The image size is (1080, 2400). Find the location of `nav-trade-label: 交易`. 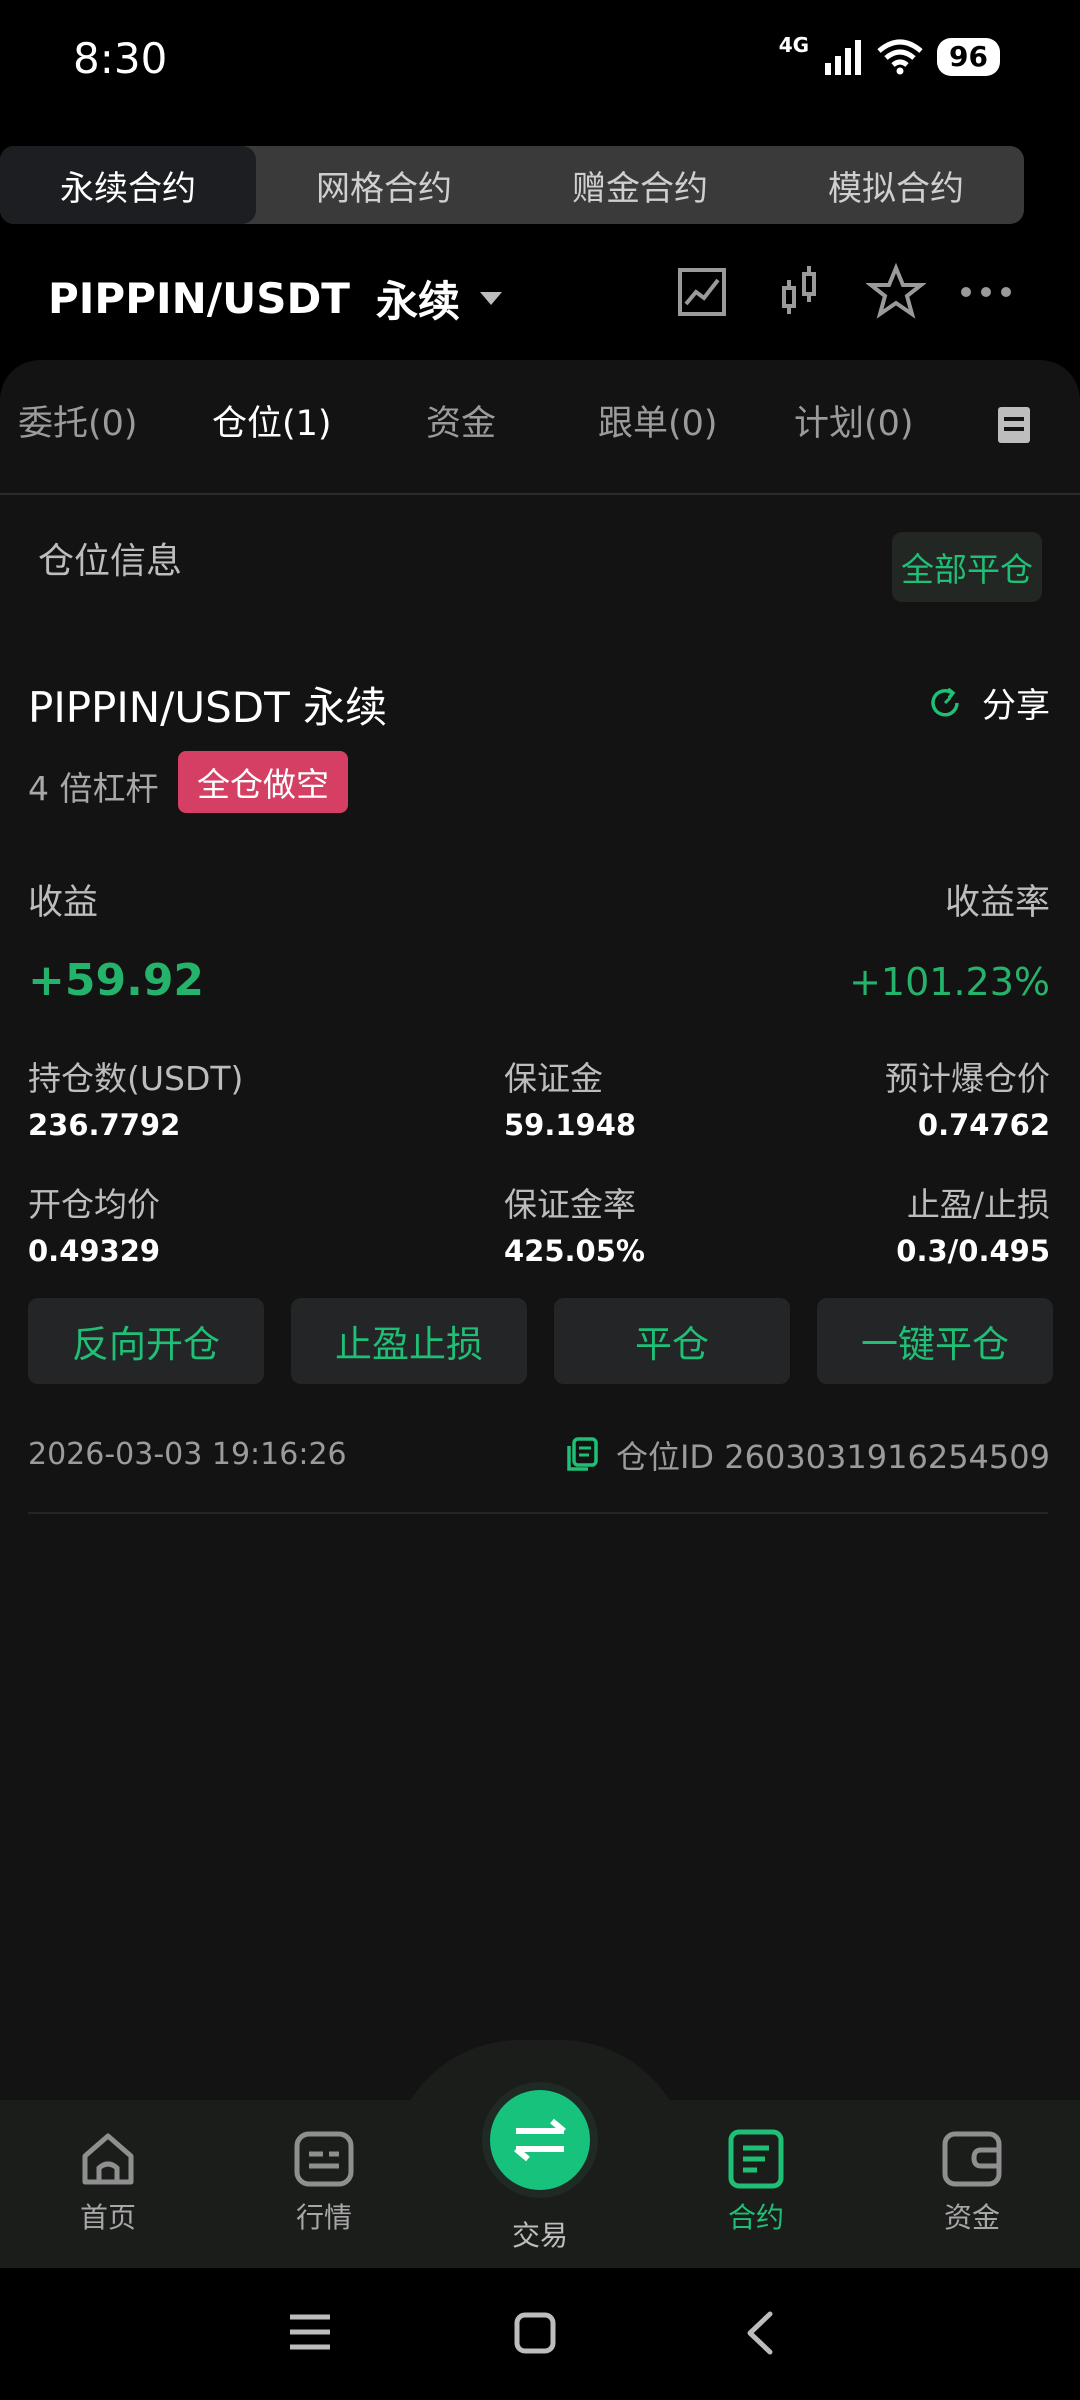

nav-trade-label: 交易 is located at coordinates (540, 2234).